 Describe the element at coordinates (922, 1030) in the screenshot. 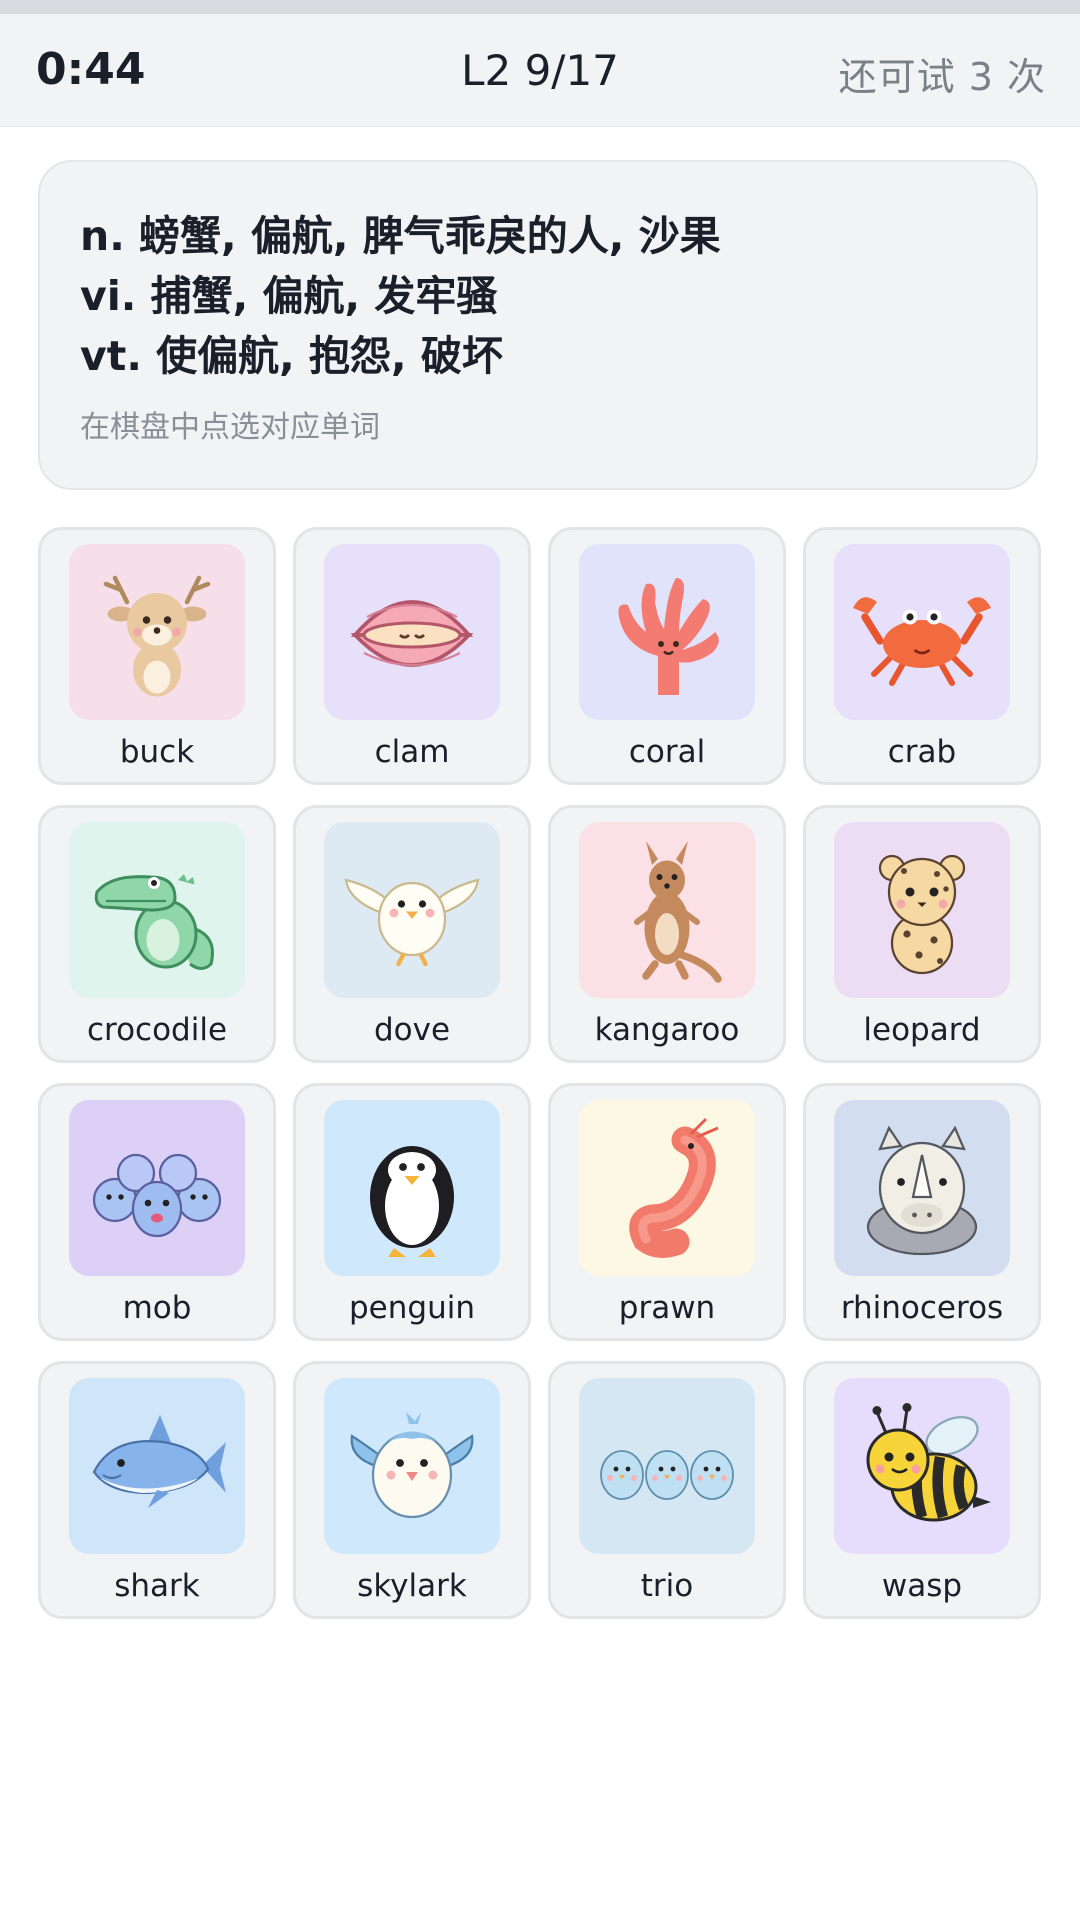

I see `word-label: leopard` at that location.